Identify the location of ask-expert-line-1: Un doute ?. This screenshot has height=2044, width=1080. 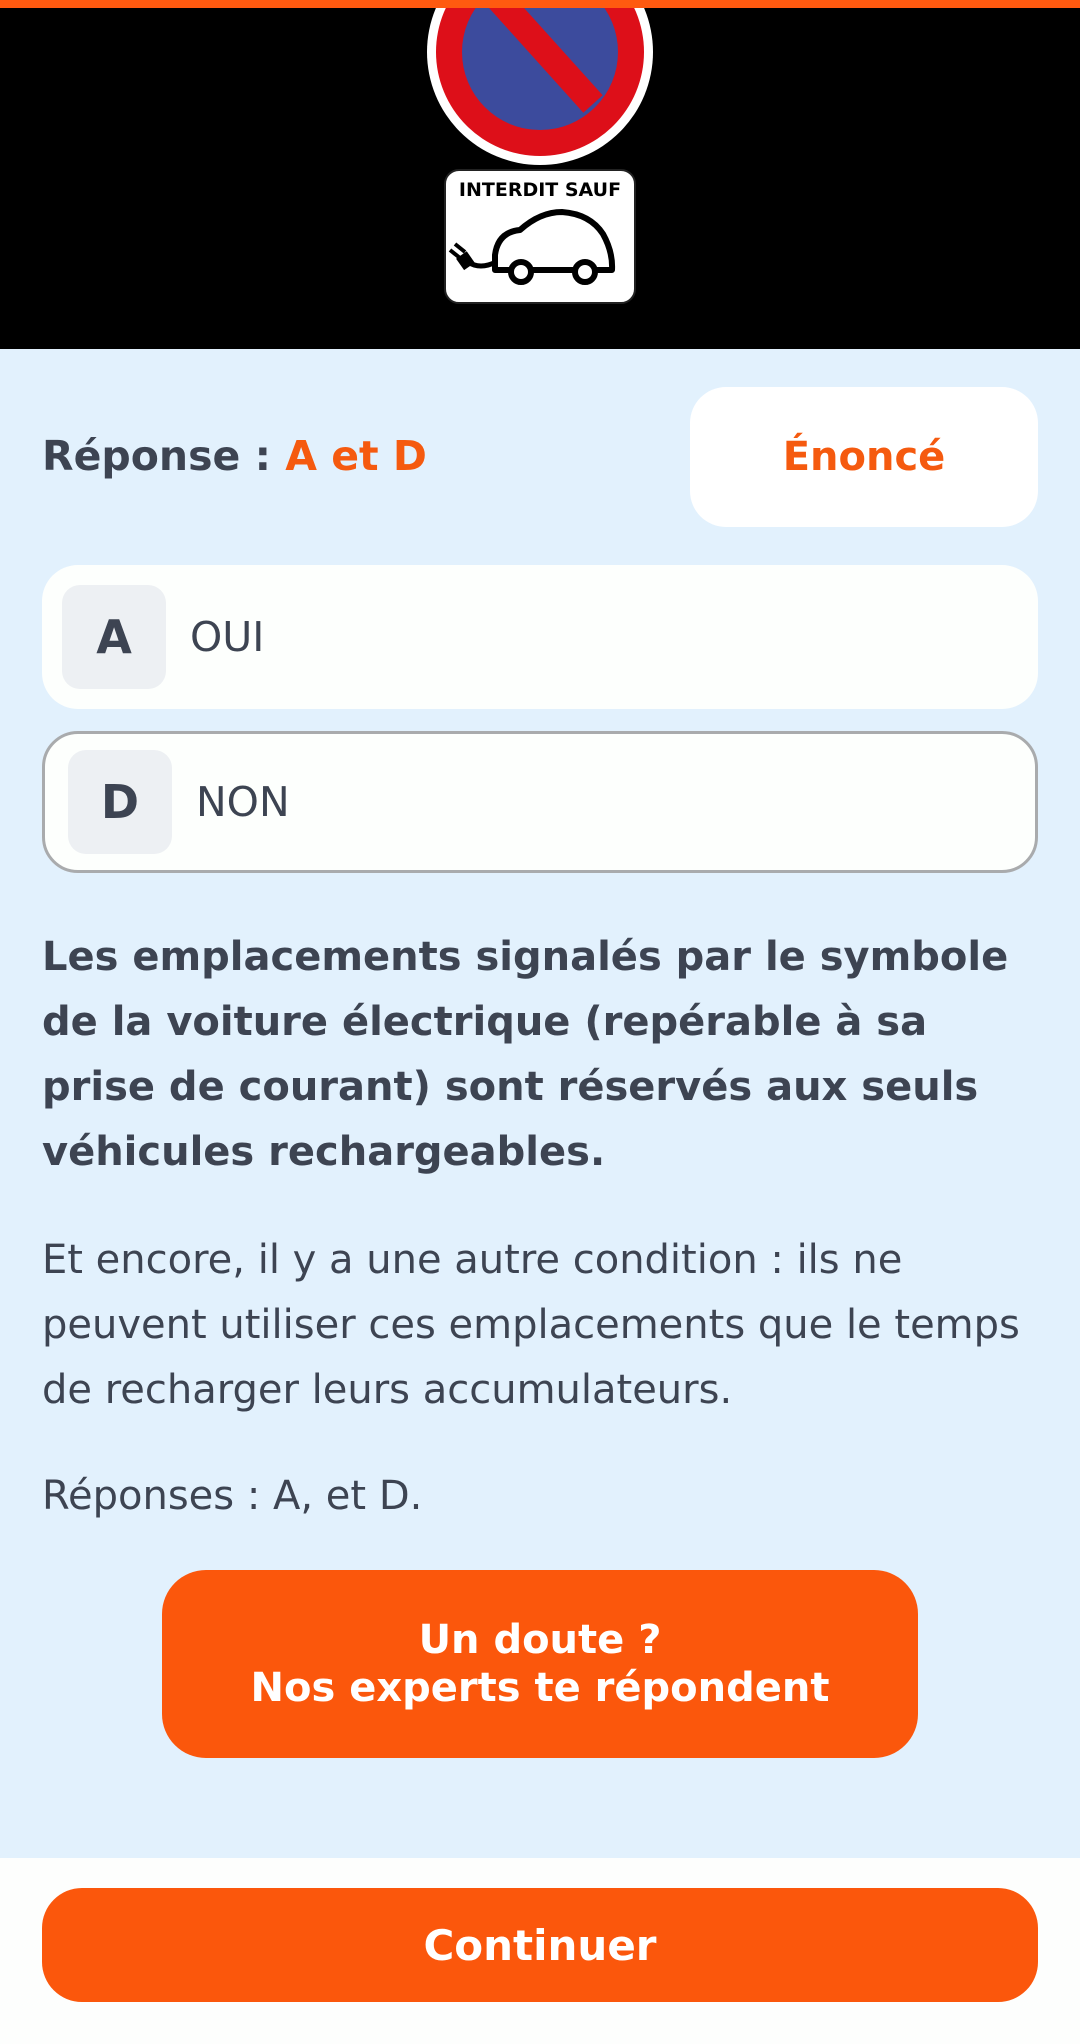
(540, 1640).